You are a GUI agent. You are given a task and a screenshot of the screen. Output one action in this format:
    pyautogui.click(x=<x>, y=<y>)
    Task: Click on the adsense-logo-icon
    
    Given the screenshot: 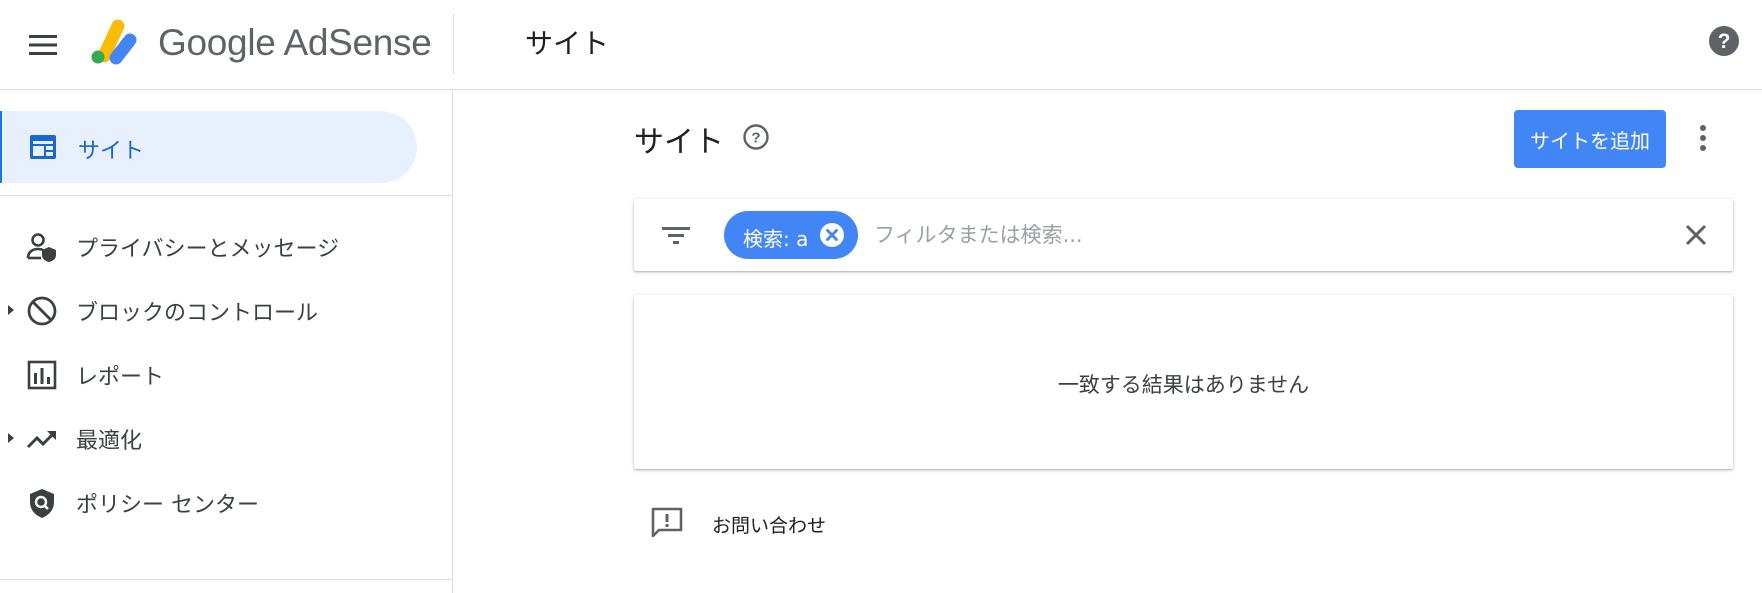 What is the action you would take?
    pyautogui.click(x=116, y=41)
    